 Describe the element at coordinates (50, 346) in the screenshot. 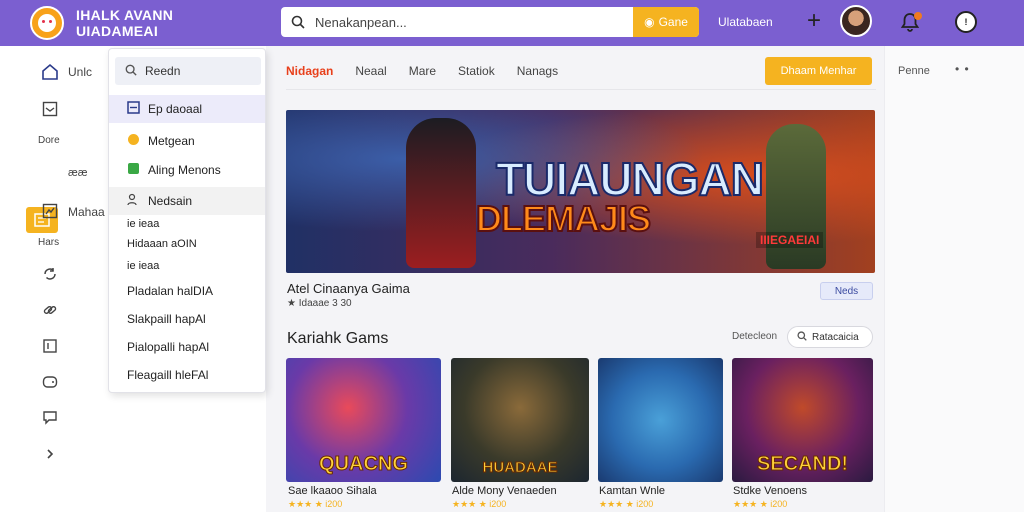

I see `document-icon` at that location.